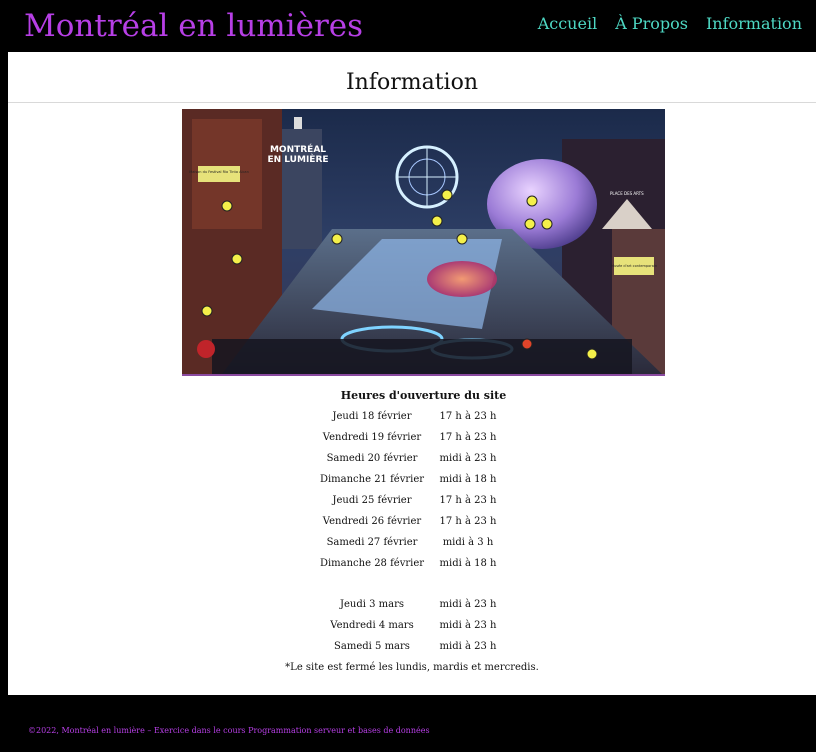  I want to click on day-cell: Samedi 27 février, so click(372, 542).